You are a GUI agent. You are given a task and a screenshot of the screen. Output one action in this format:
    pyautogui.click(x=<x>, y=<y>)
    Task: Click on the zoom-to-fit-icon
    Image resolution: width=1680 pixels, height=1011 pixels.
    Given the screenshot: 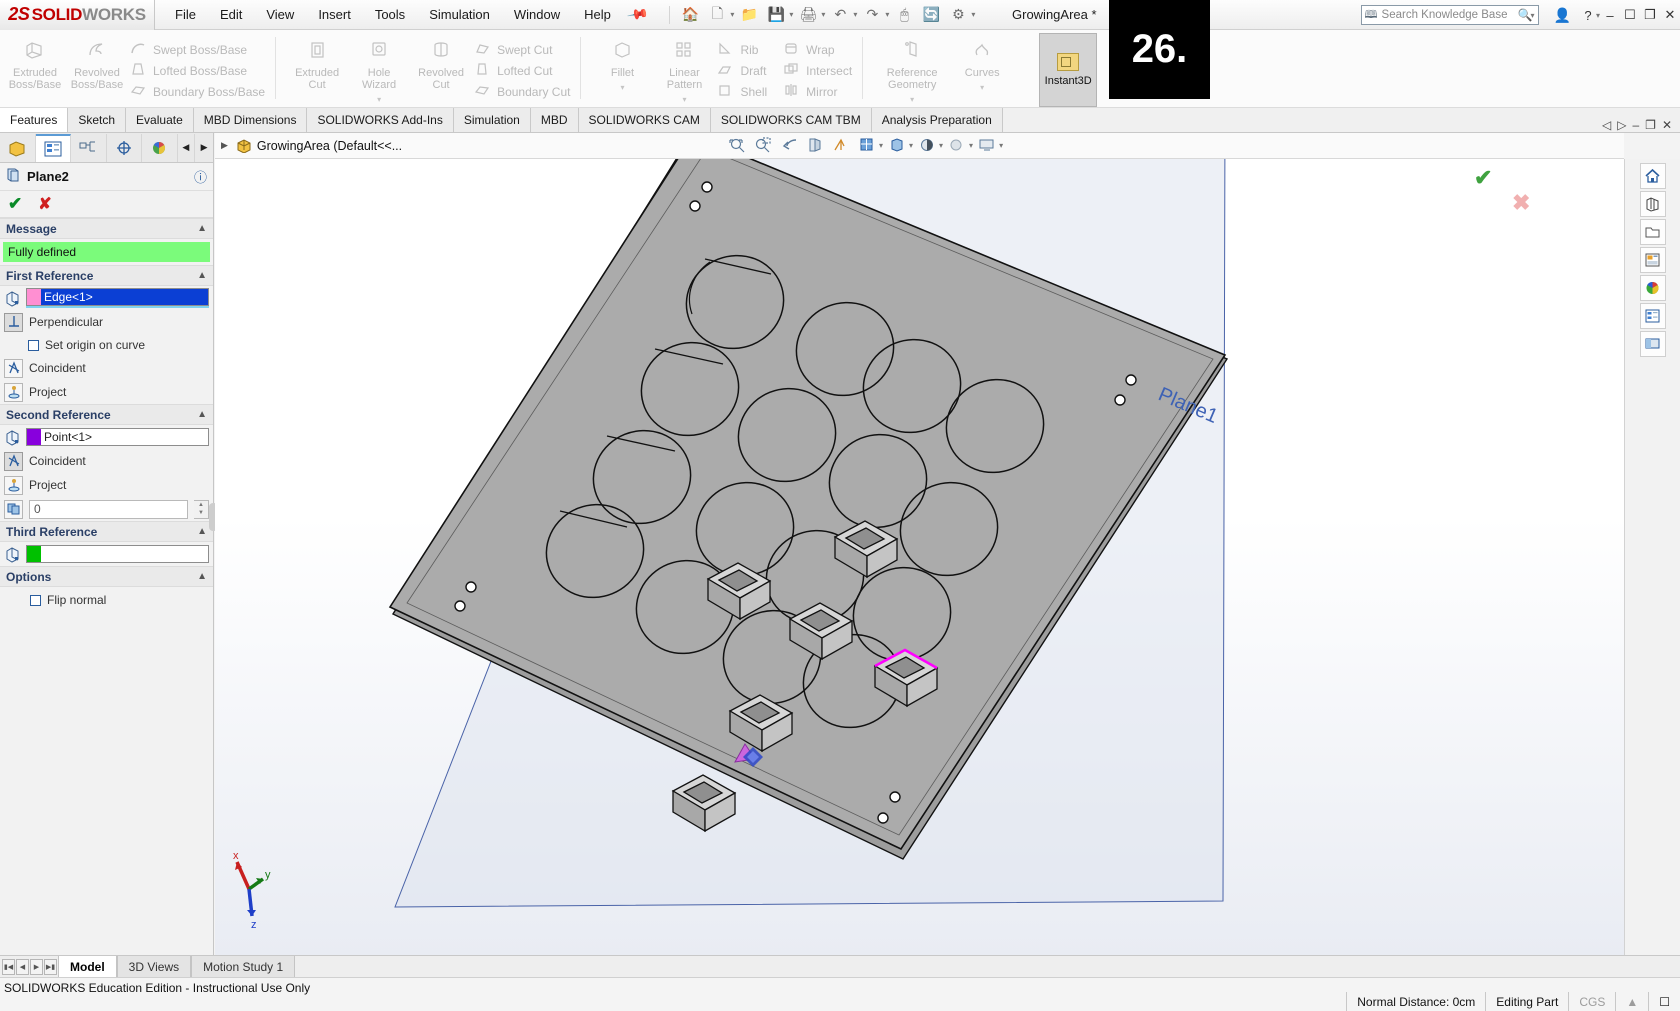 What is the action you would take?
    pyautogui.click(x=737, y=145)
    